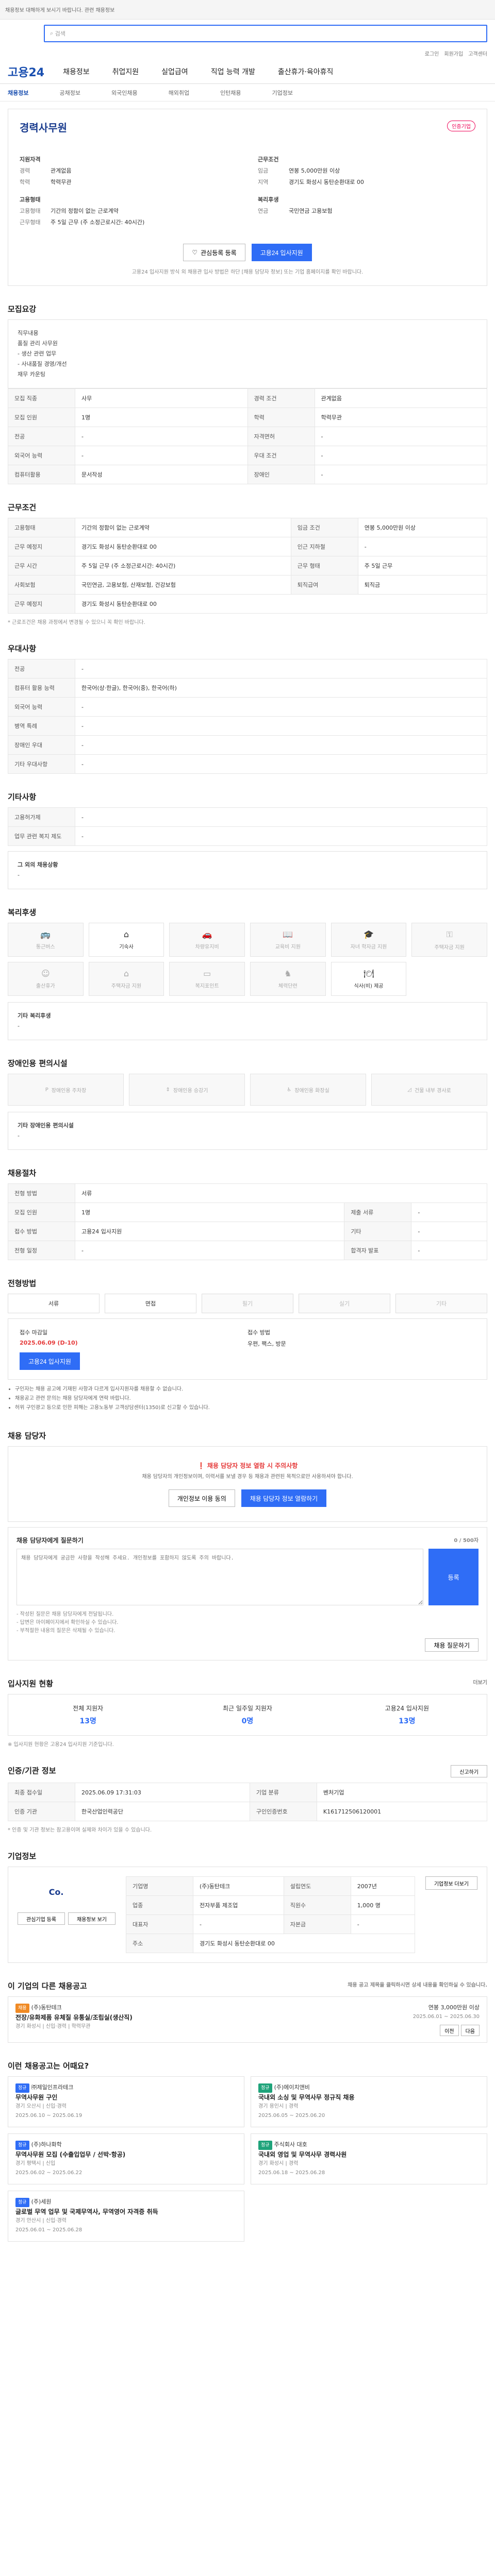  I want to click on conditions-title: 근무조건, so click(23, 507).